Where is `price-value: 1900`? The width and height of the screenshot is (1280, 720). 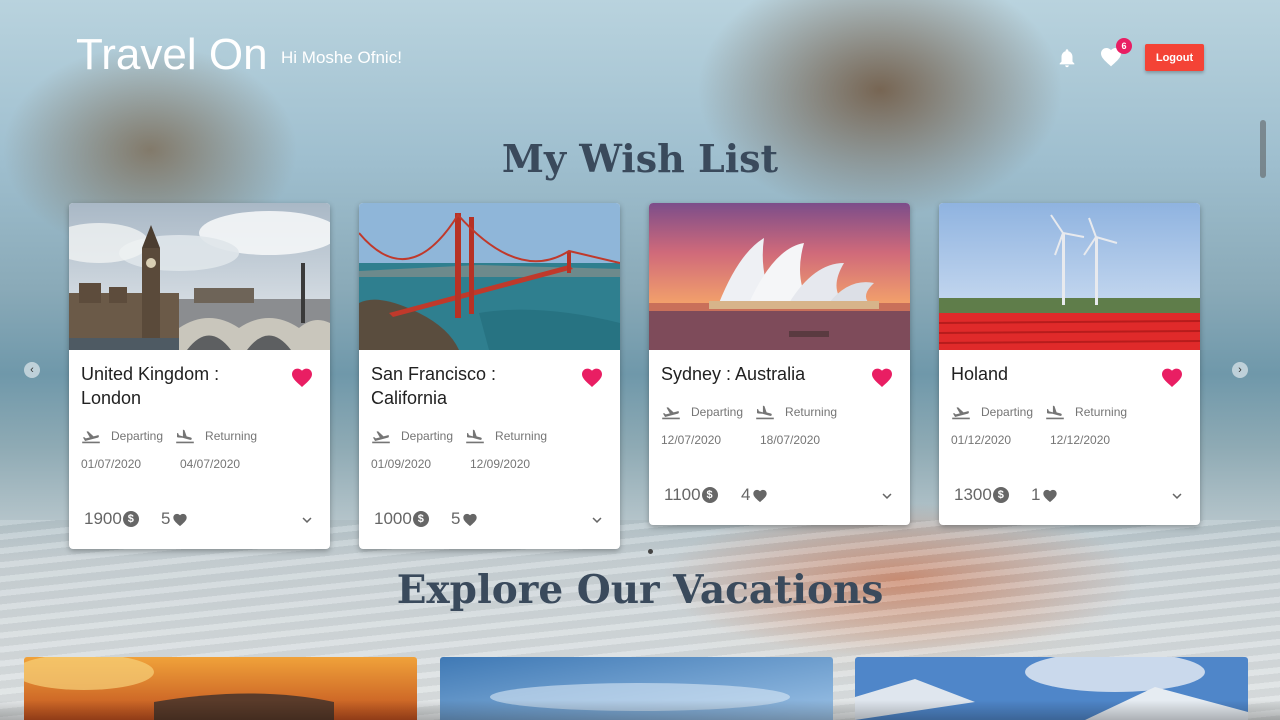 price-value: 1900 is located at coordinates (103, 518).